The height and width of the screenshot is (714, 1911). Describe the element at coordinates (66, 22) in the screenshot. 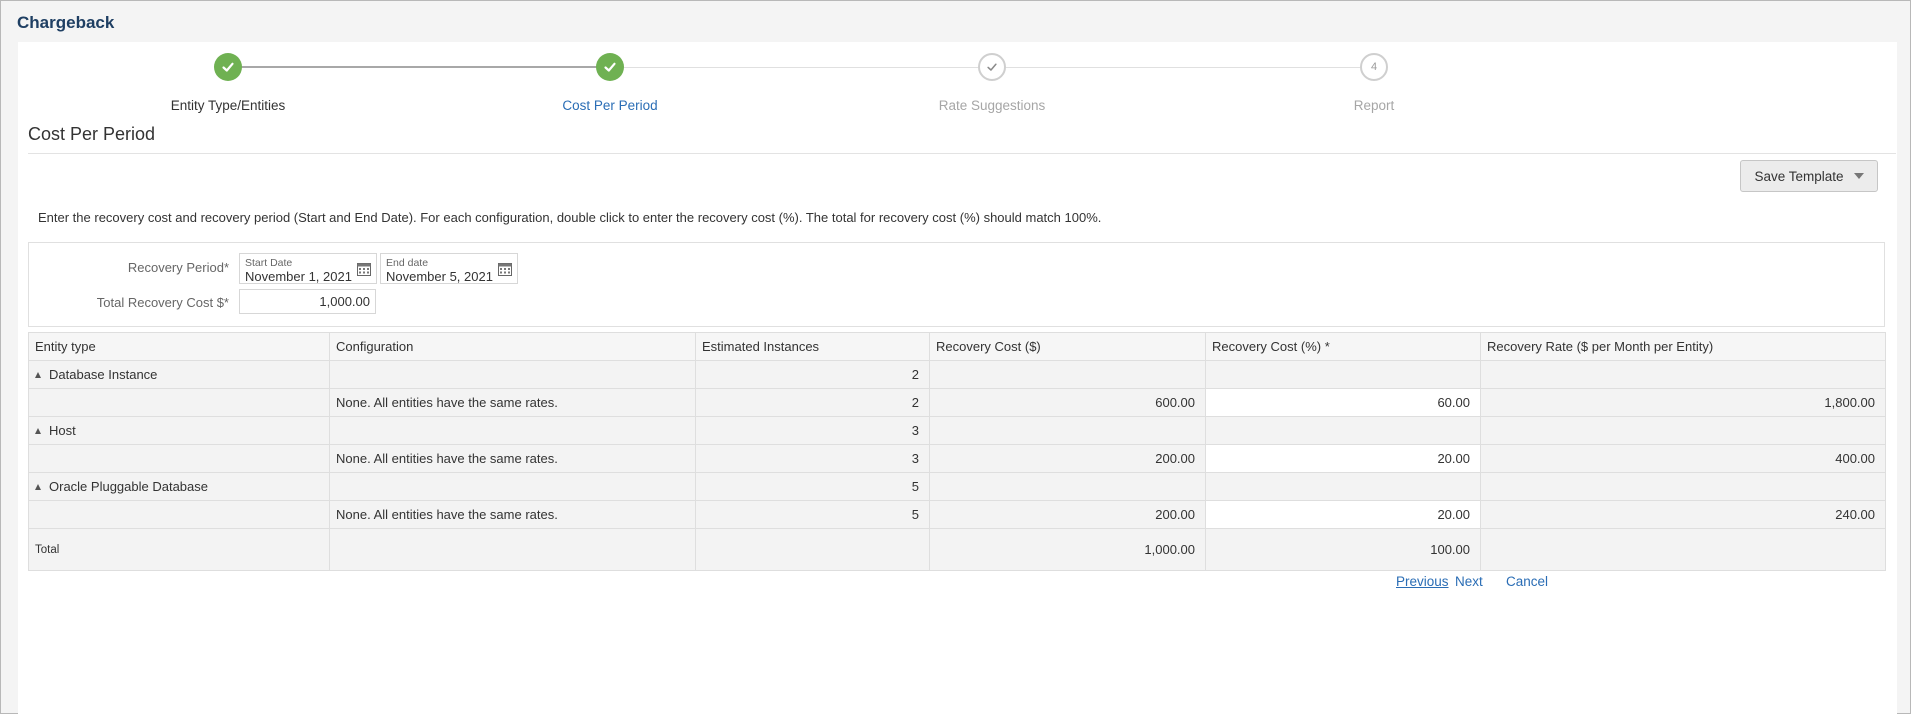

I see `app-title: Chargeback` at that location.